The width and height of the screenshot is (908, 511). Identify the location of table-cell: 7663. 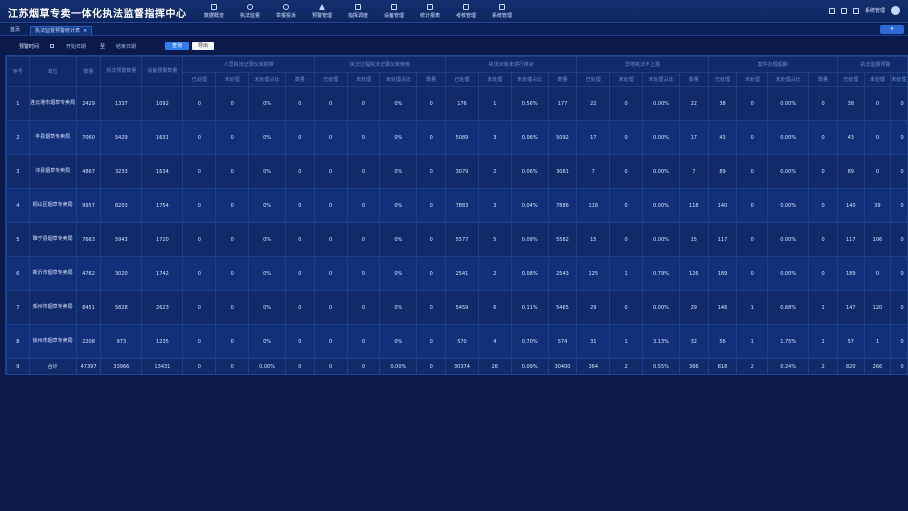
(88, 239).